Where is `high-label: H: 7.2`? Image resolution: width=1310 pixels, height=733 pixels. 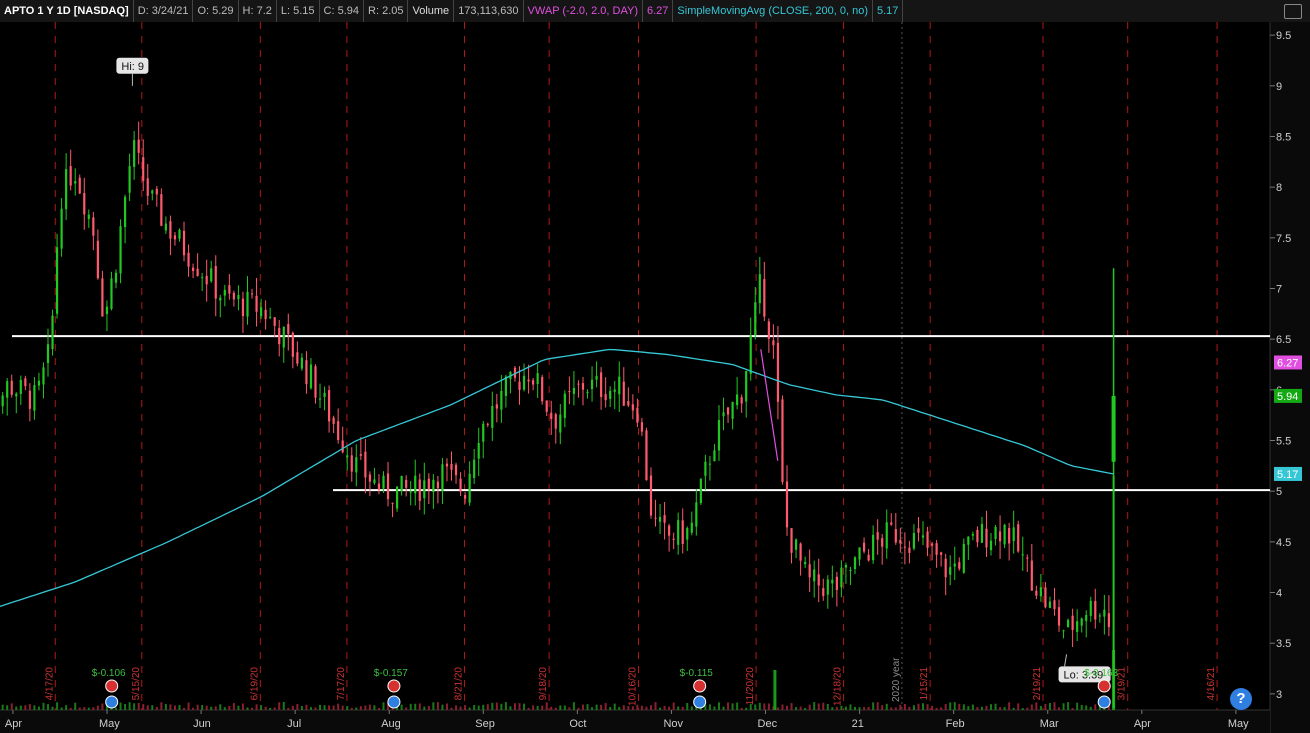
high-label: H: 7.2 is located at coordinates (258, 11).